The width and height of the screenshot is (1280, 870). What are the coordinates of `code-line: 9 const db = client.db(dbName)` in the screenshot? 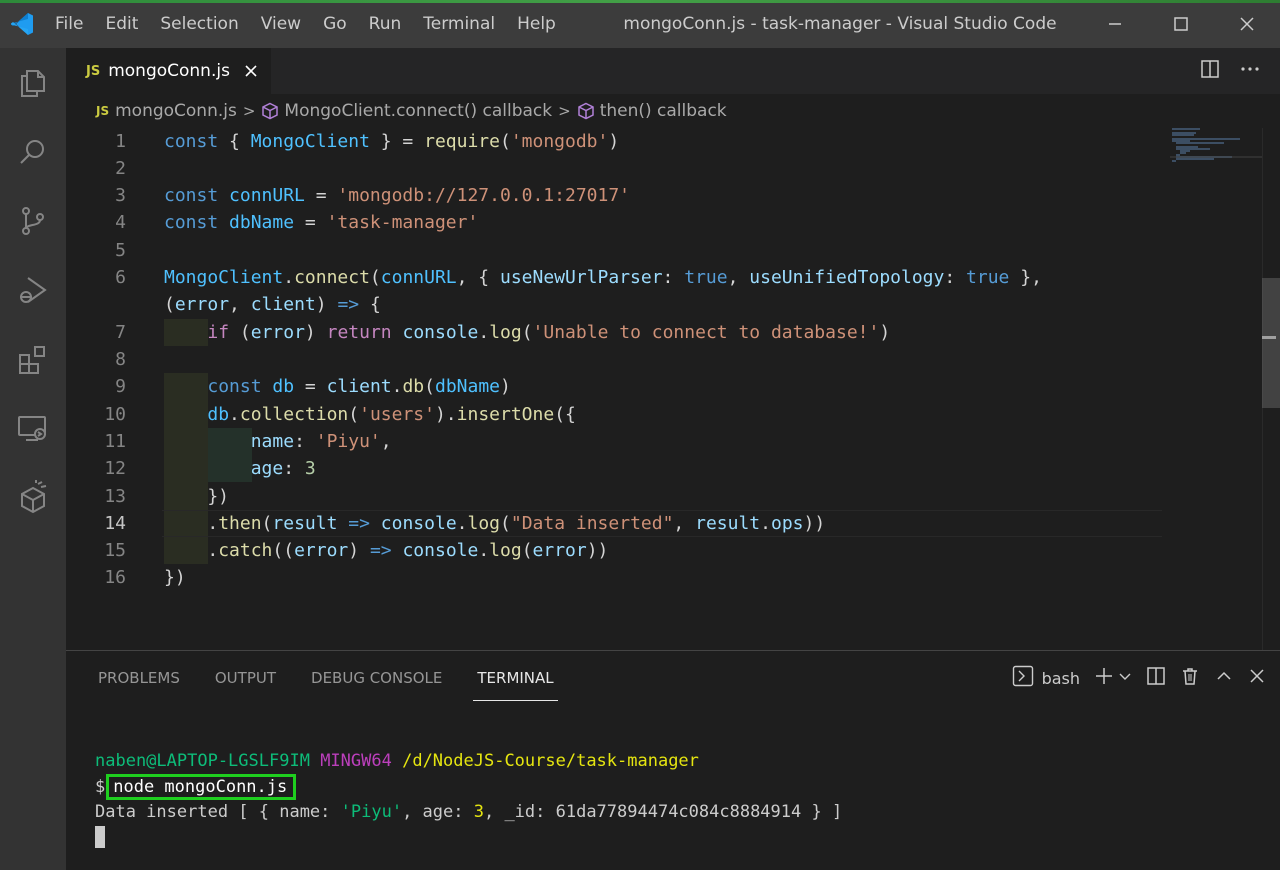 It's located at (616, 386).